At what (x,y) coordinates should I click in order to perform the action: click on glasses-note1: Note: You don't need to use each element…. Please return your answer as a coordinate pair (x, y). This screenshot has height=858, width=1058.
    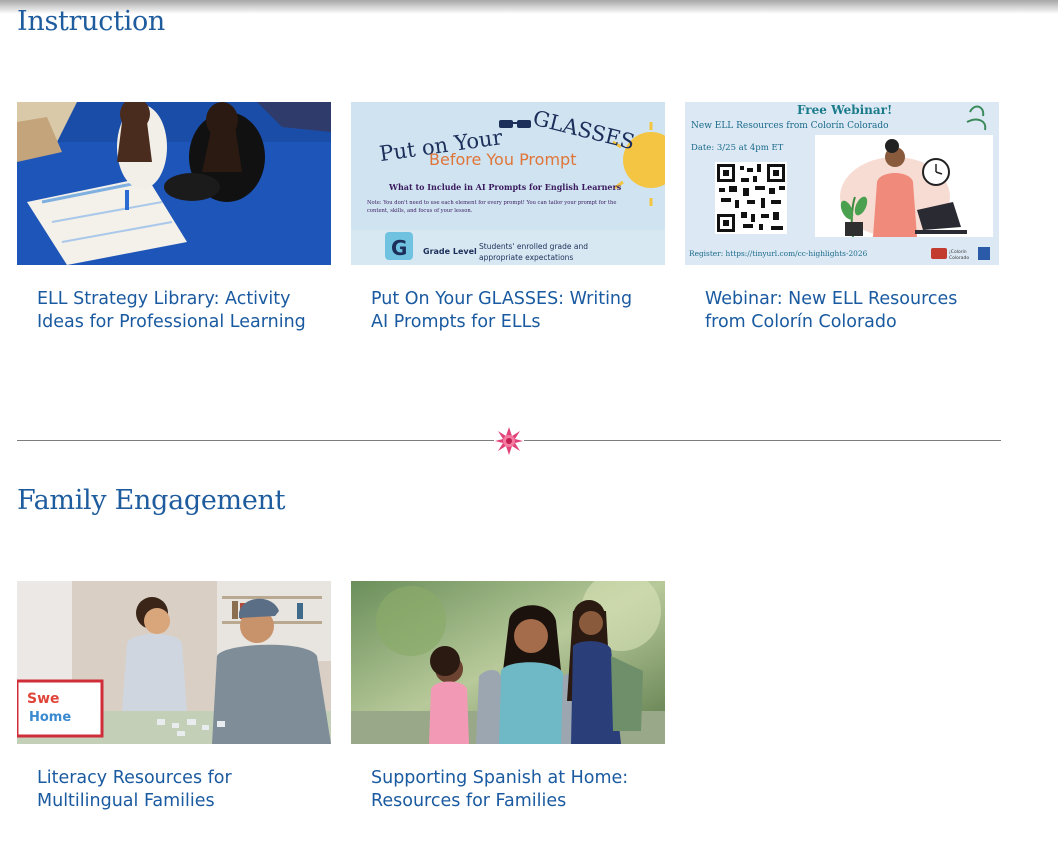
    Looking at the image, I should click on (491, 203).